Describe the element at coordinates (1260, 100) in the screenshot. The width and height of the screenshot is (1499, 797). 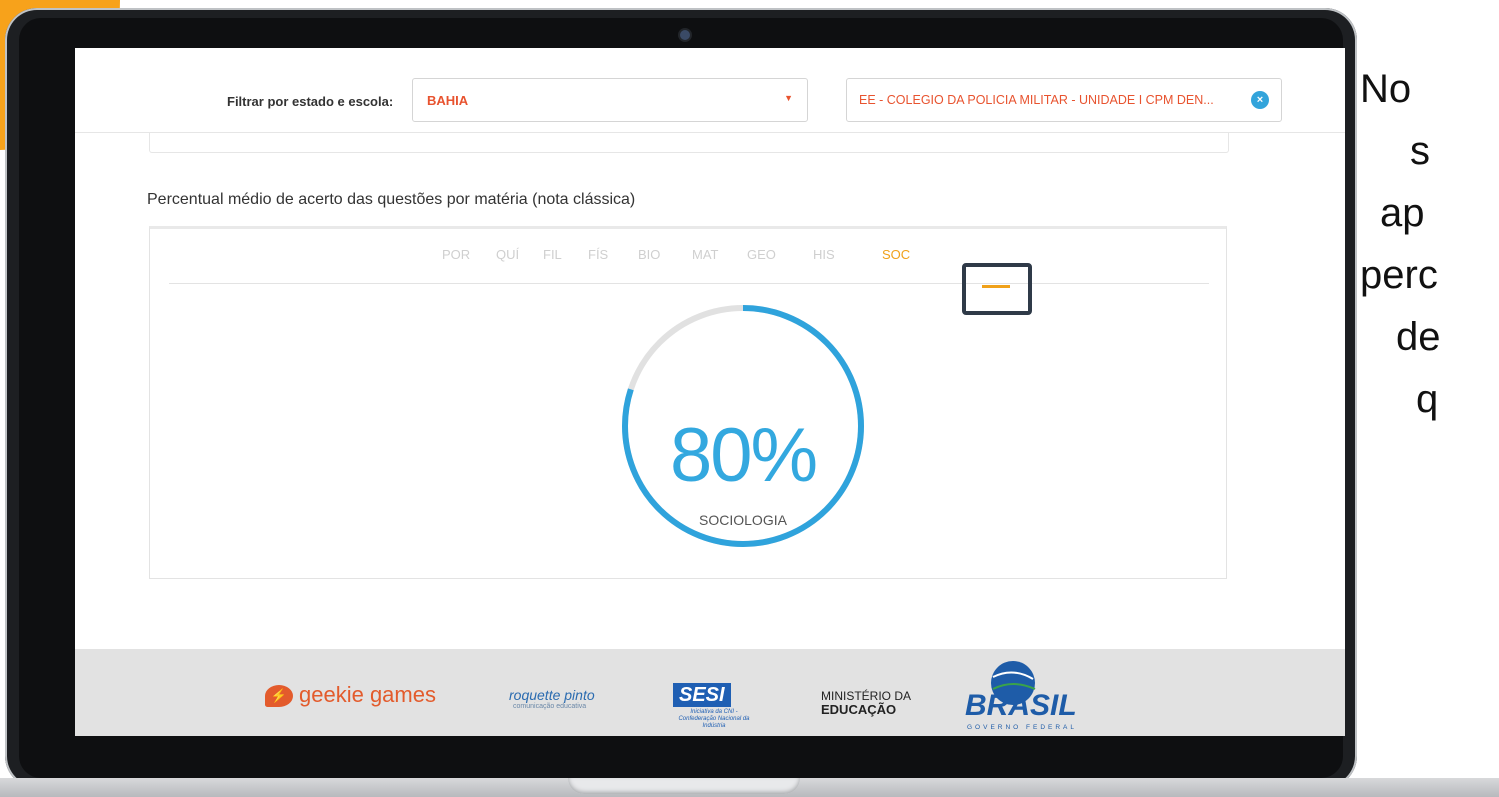
I see `clear-icon: ×` at that location.